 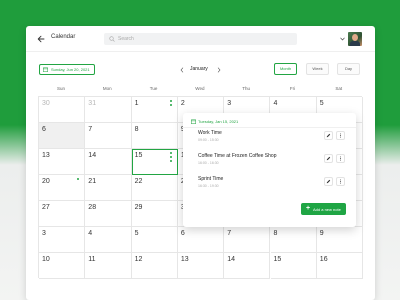 What do you see at coordinates (108, 266) in the screenshot?
I see `day-cell: 11` at bounding box center [108, 266].